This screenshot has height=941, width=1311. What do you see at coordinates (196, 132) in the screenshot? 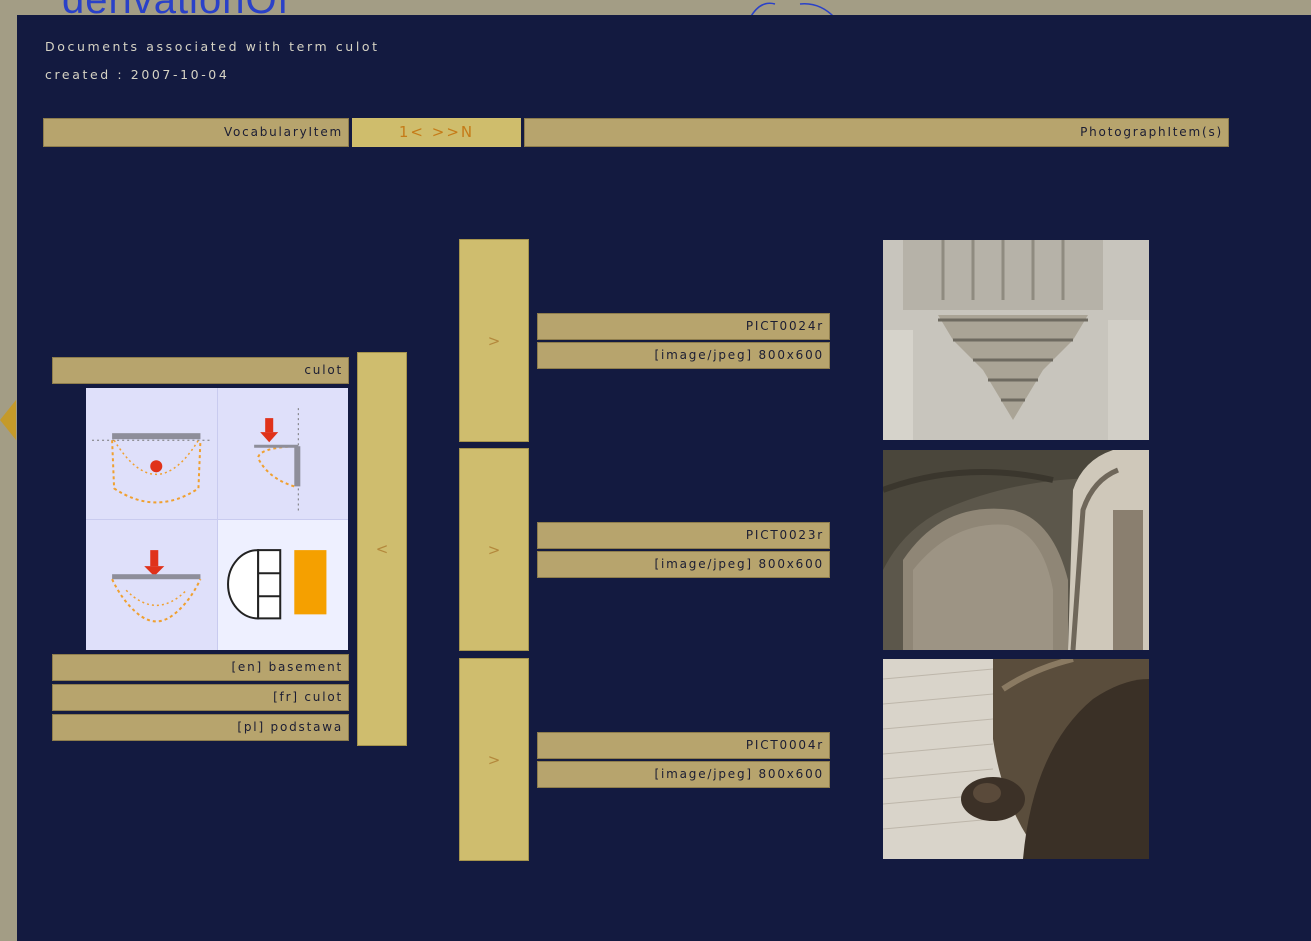
I see `vocabulary-item-header: VocabularyItem` at bounding box center [196, 132].